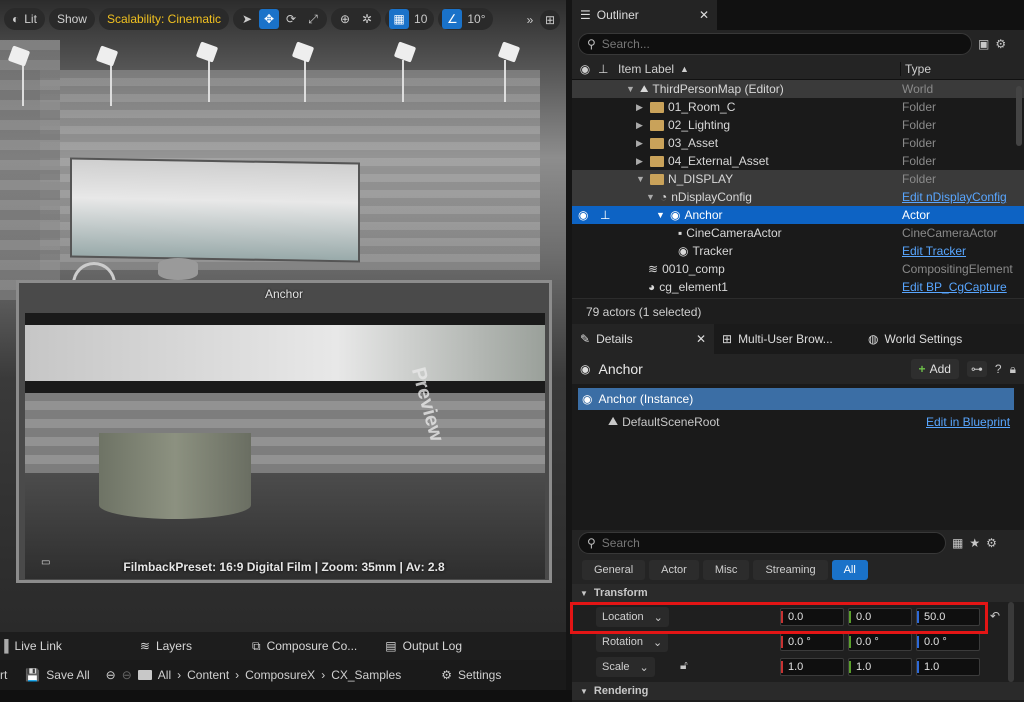 This screenshot has height=702, width=1024. I want to click on save-all-button: Save All, so click(67, 675).